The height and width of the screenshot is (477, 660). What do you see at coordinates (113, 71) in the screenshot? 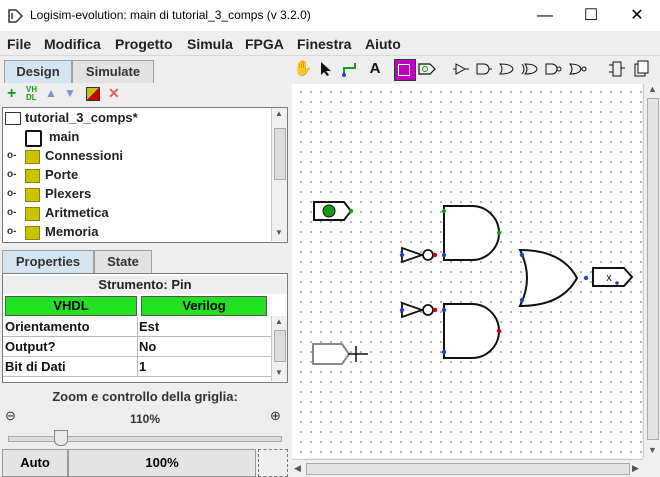
I see `tab-simulate: Simulate` at bounding box center [113, 71].